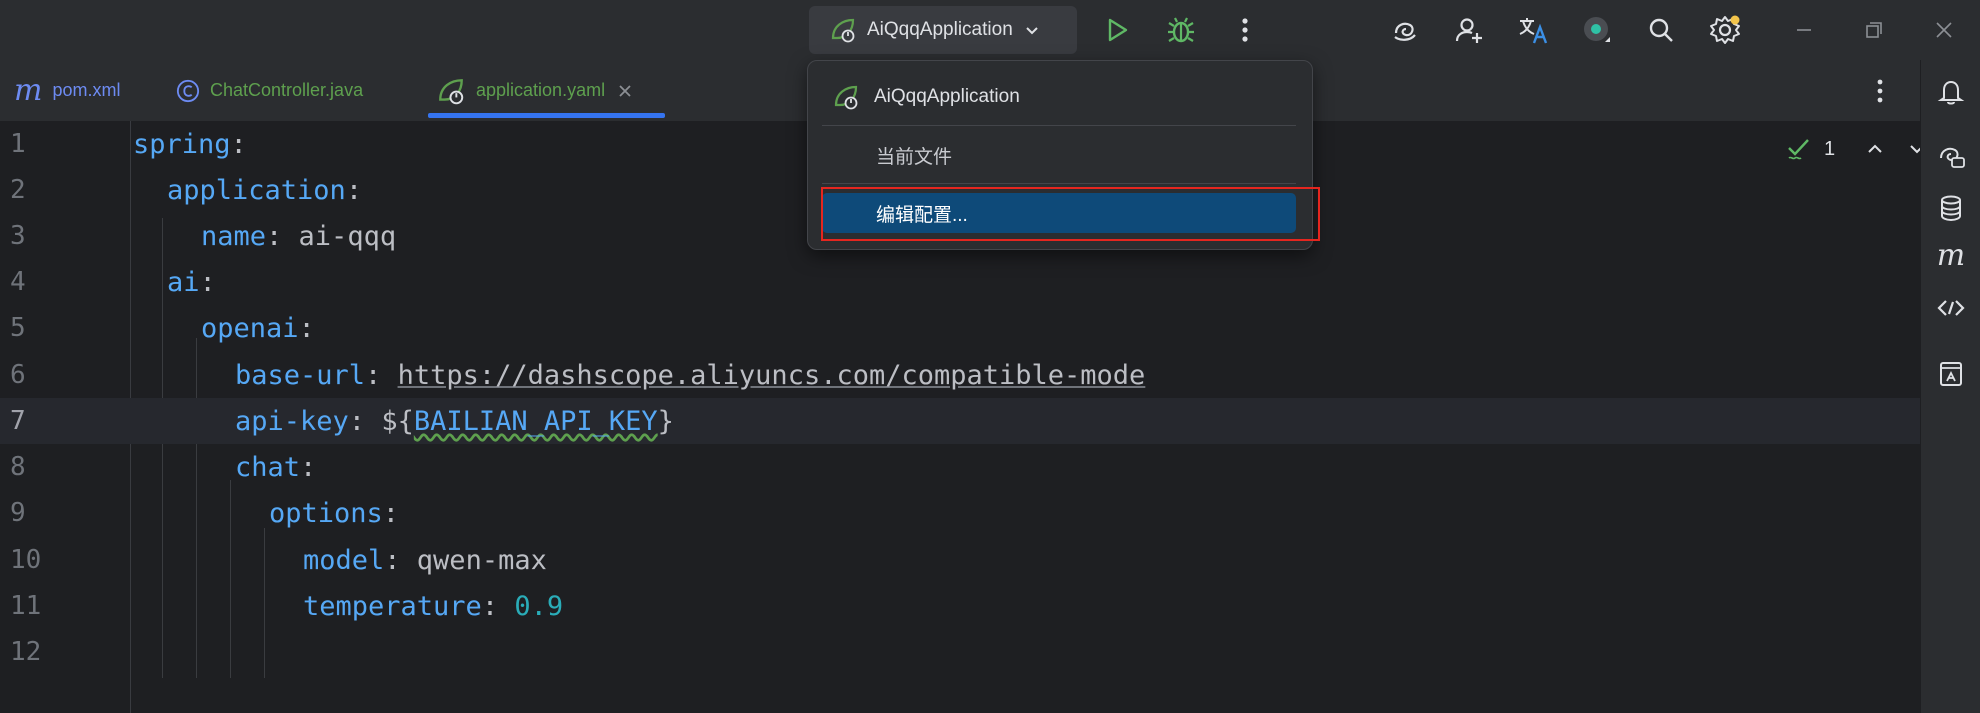 The width and height of the screenshot is (1980, 713). Describe the element at coordinates (1875, 149) in the screenshot. I see `chevron-up-icon` at that location.